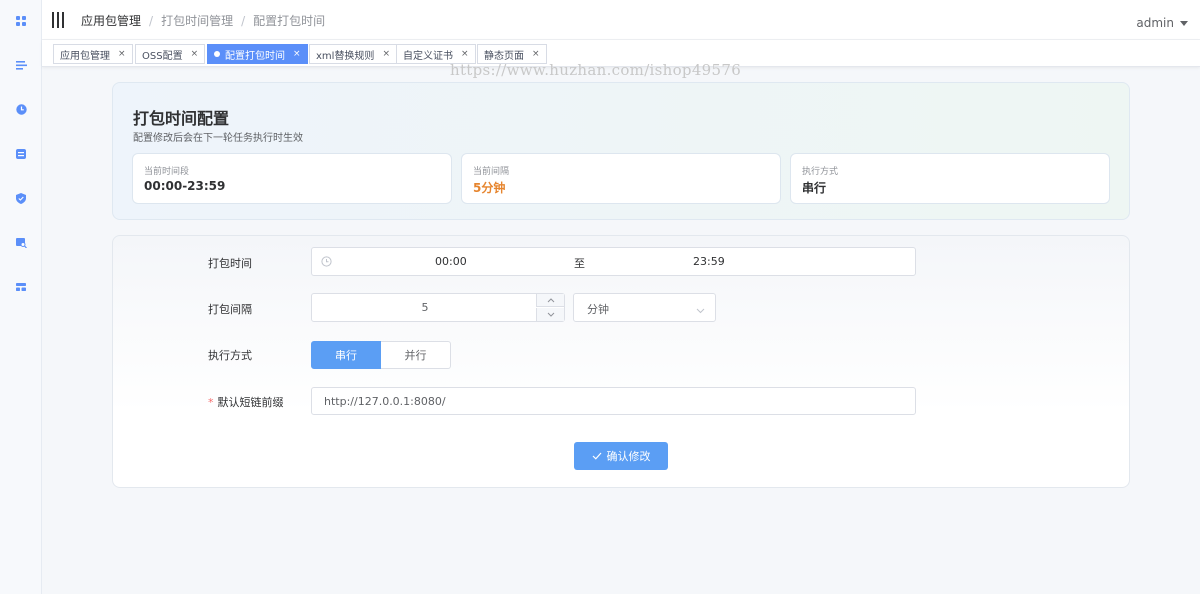 The height and width of the screenshot is (594, 1200). What do you see at coordinates (345, 56) in the screenshot?
I see `tag-label: xml替换规则` at bounding box center [345, 56].